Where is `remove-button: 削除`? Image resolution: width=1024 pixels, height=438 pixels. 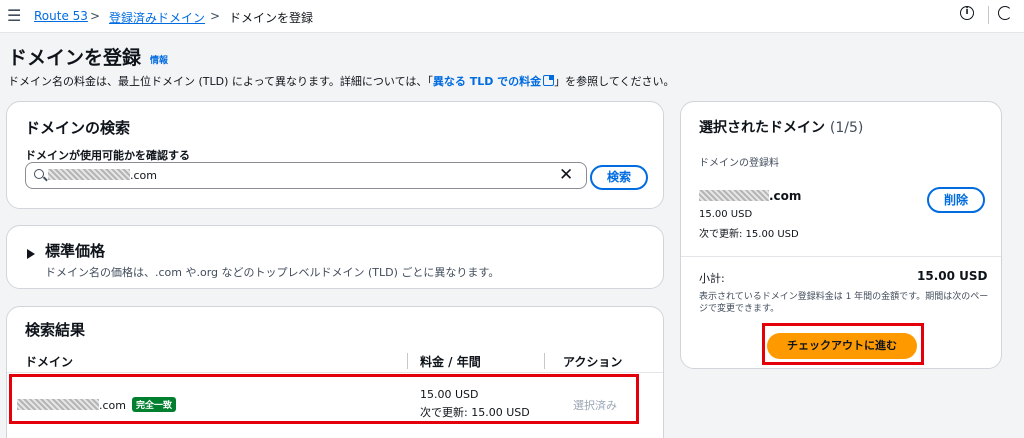
remove-button: 削除 is located at coordinates (956, 200).